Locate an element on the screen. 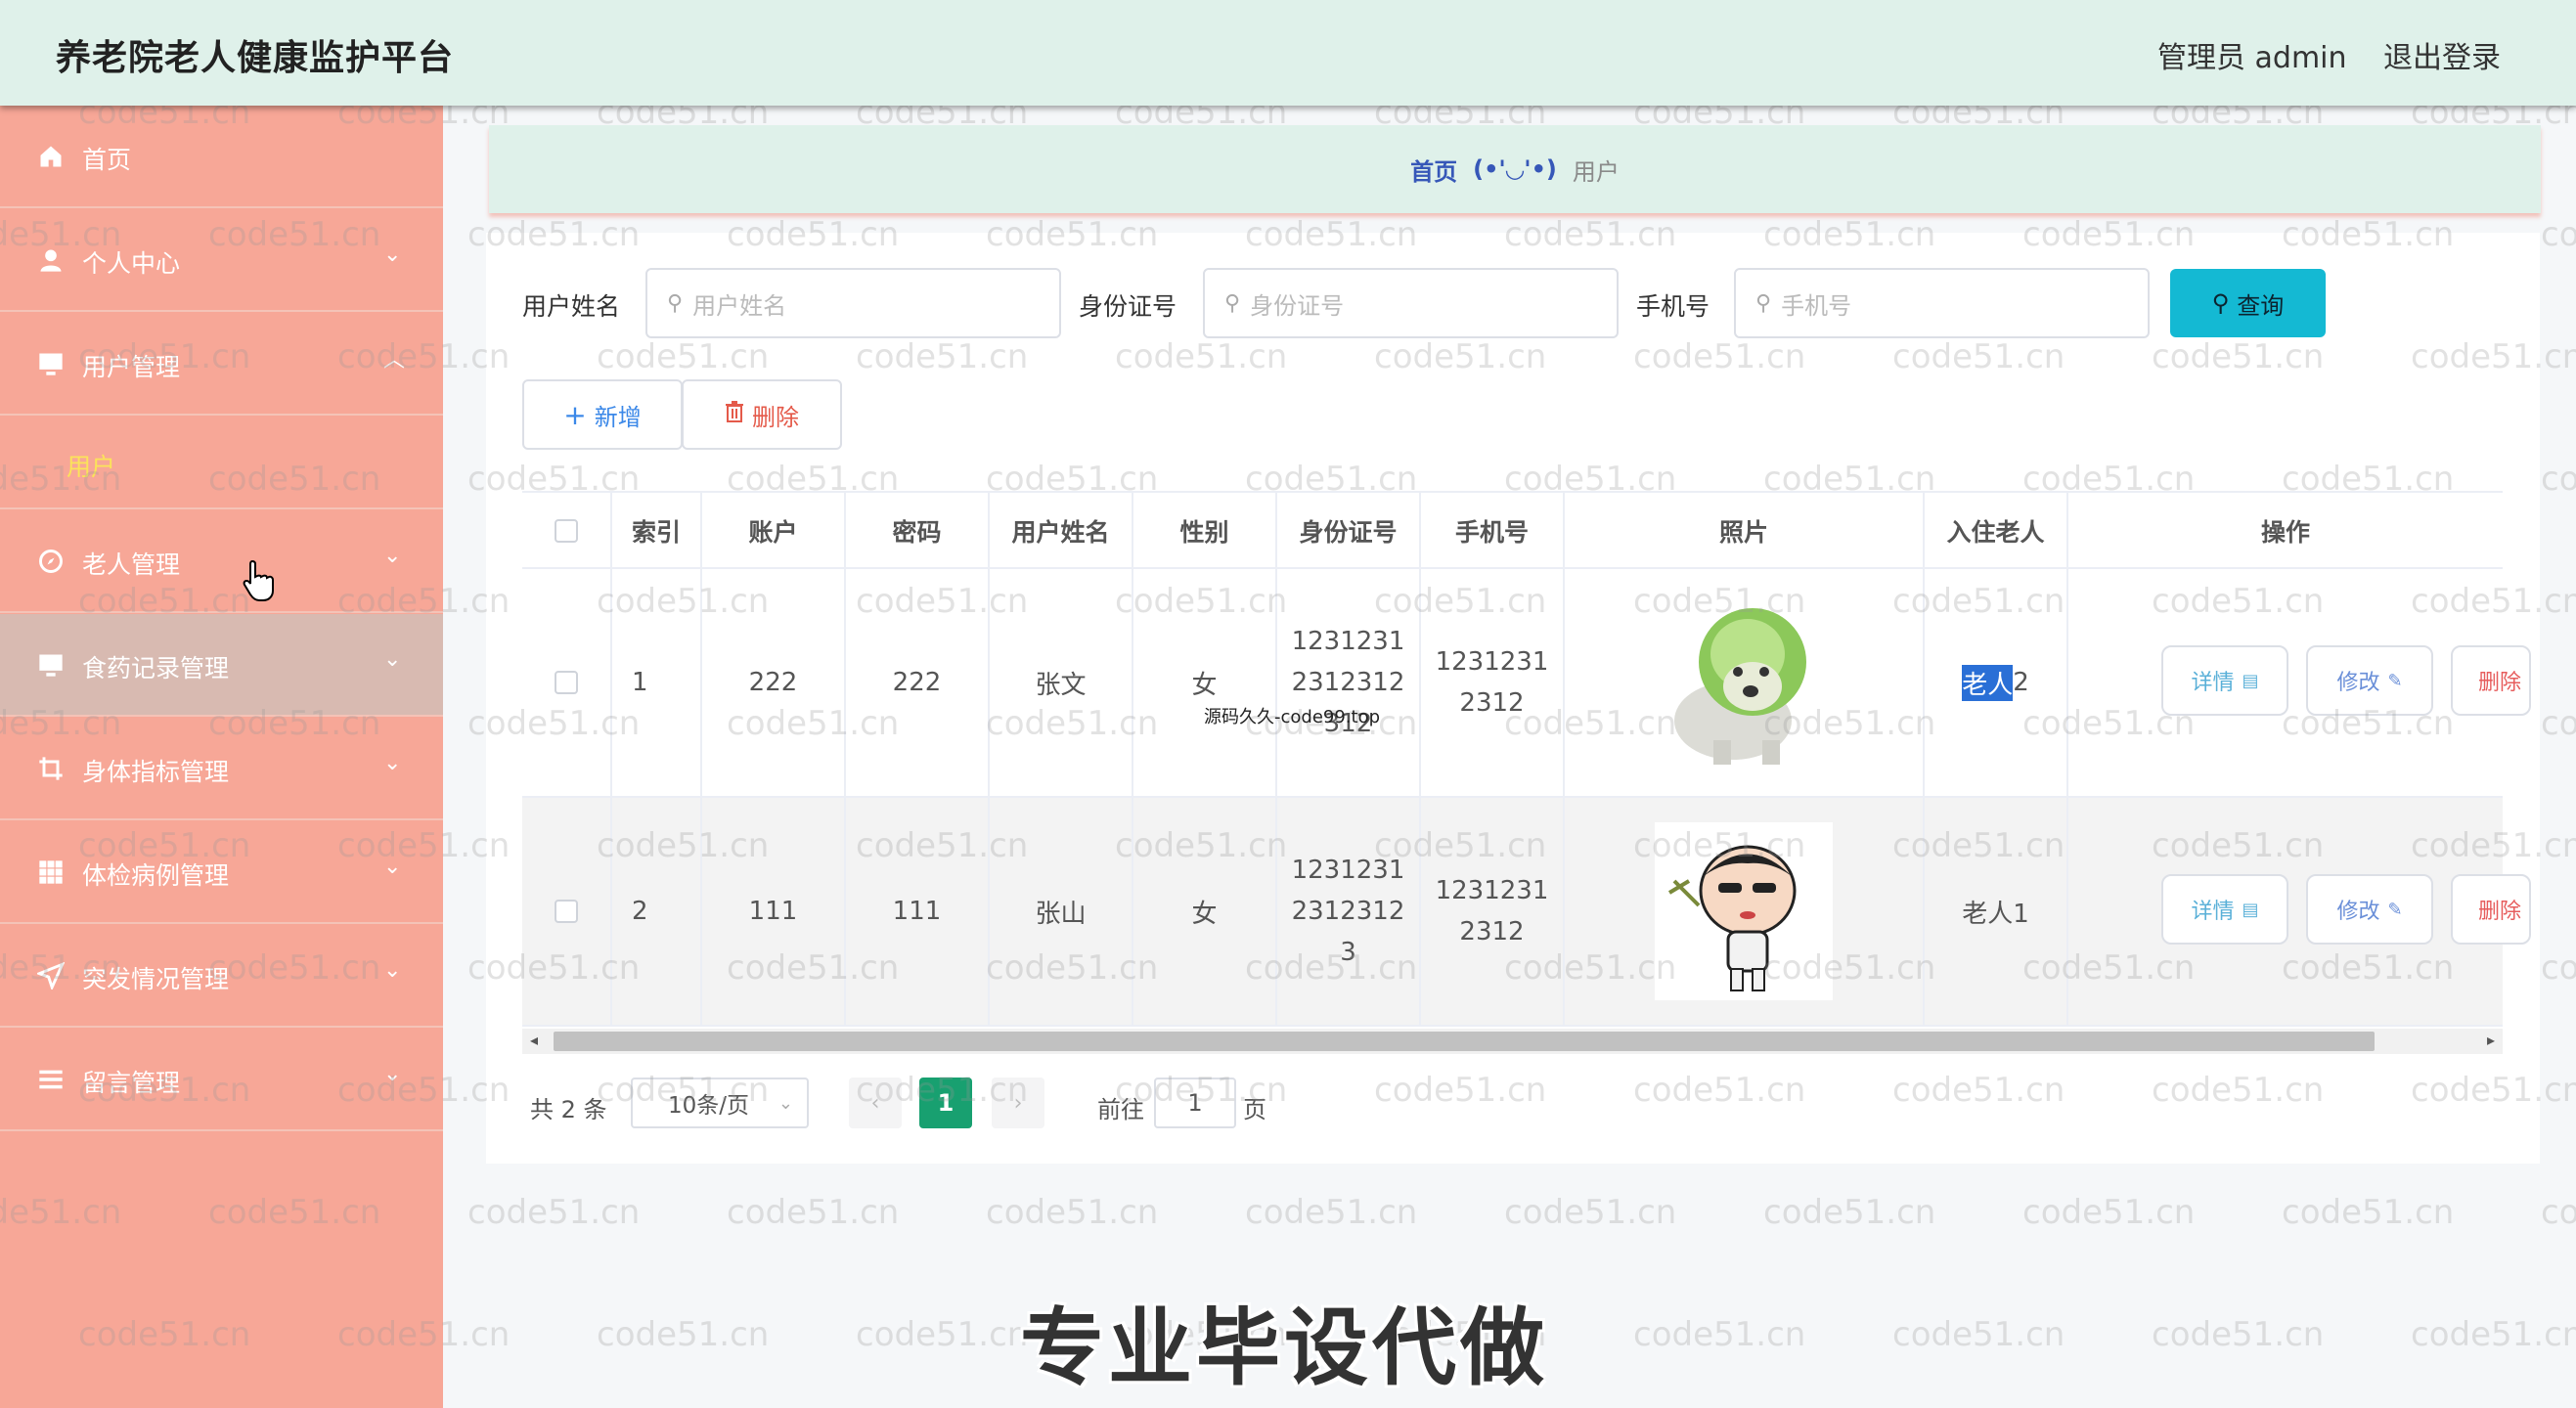 This screenshot has height=1408, width=2576. col-header: 索引 is located at coordinates (657, 531).